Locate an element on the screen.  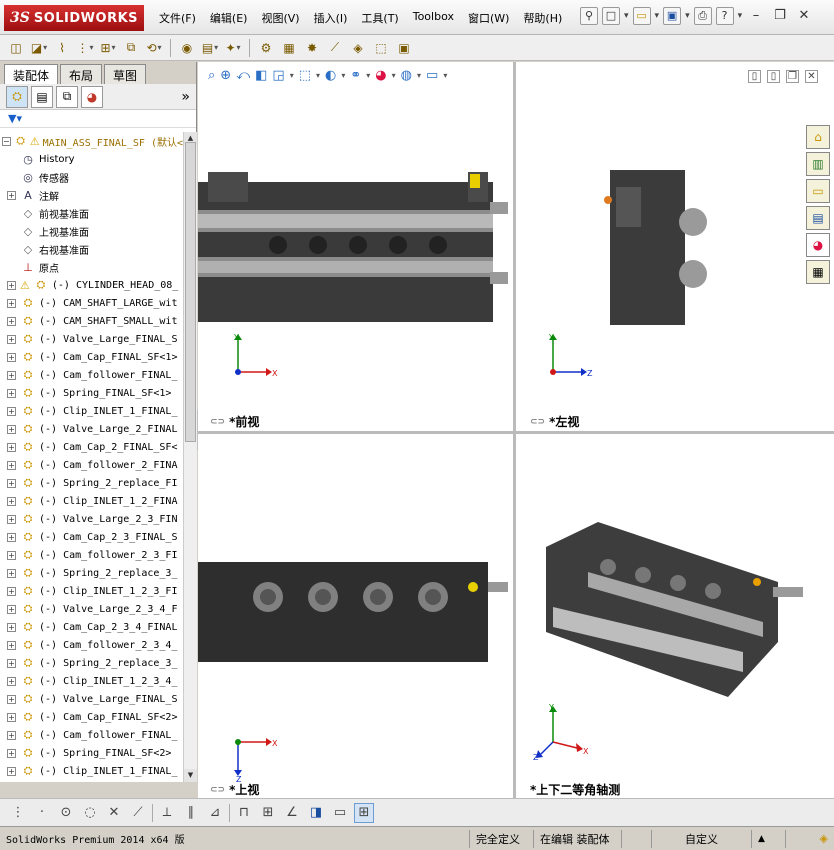
print-icon: ⎙ is located at coordinates (702, 16).